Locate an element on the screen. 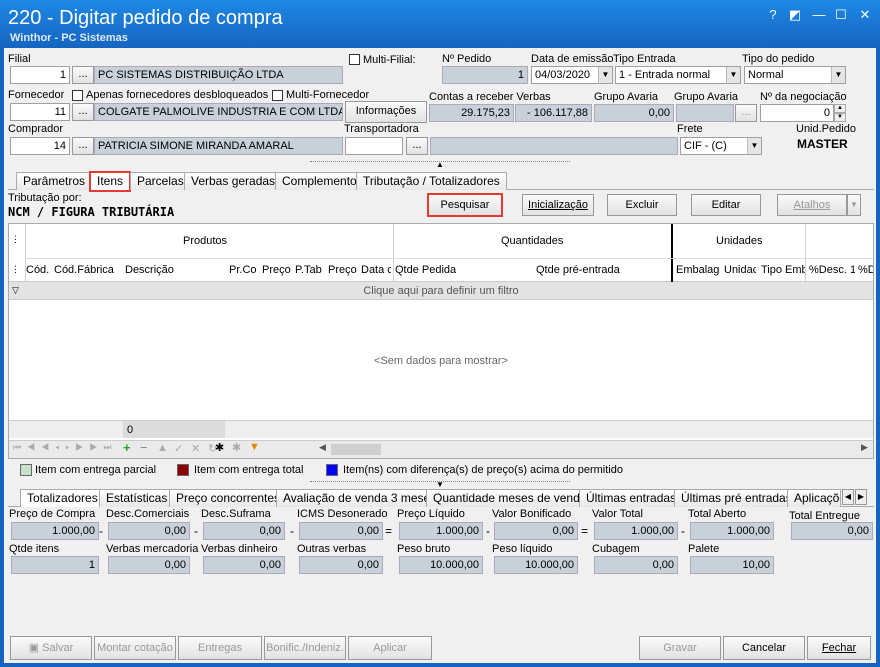  tab-aplicacoes: Aplicaçõe is located at coordinates (814, 498).